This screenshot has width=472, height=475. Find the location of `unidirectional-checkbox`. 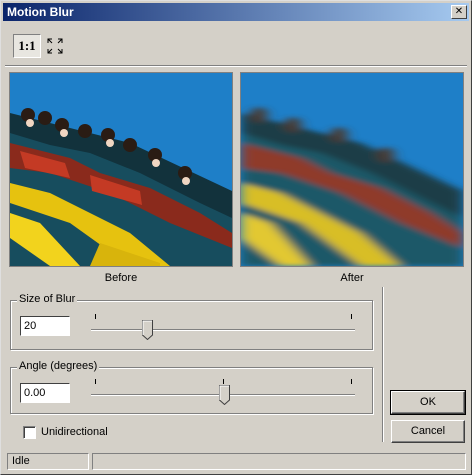

unidirectional-checkbox is located at coordinates (29, 432).